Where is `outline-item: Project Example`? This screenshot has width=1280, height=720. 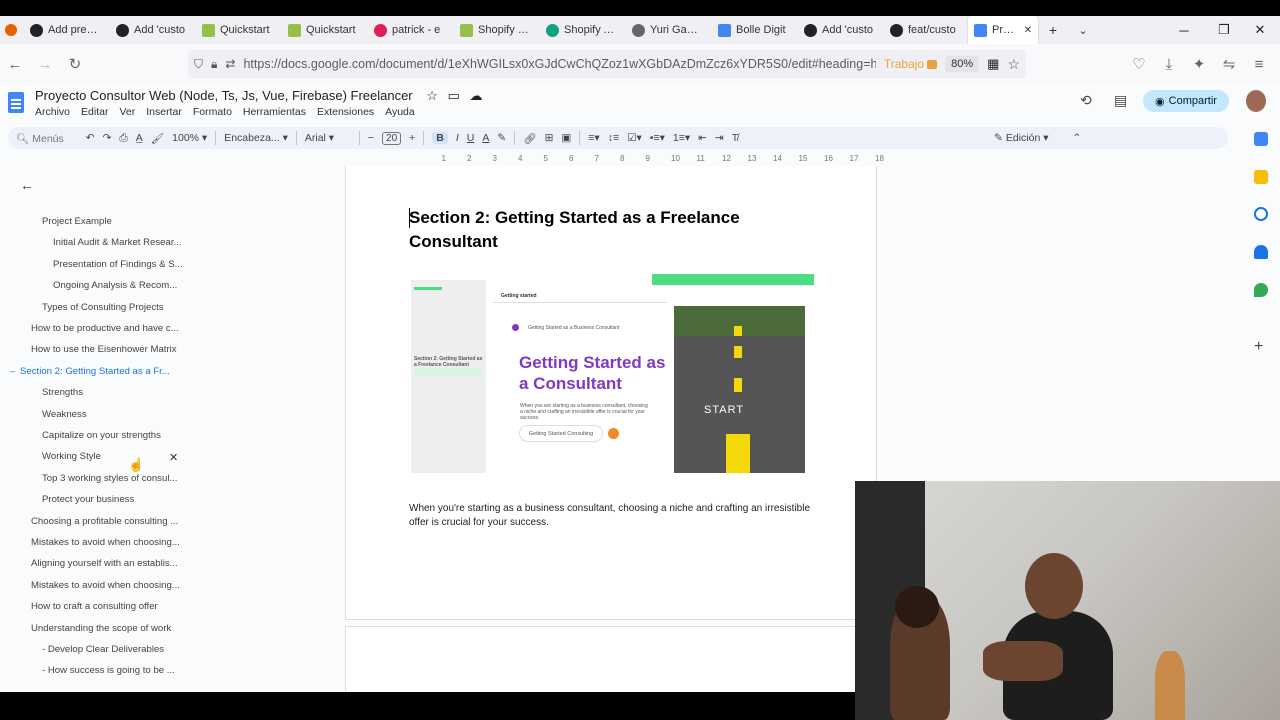
outline-item: Project Example is located at coordinates (77, 221).